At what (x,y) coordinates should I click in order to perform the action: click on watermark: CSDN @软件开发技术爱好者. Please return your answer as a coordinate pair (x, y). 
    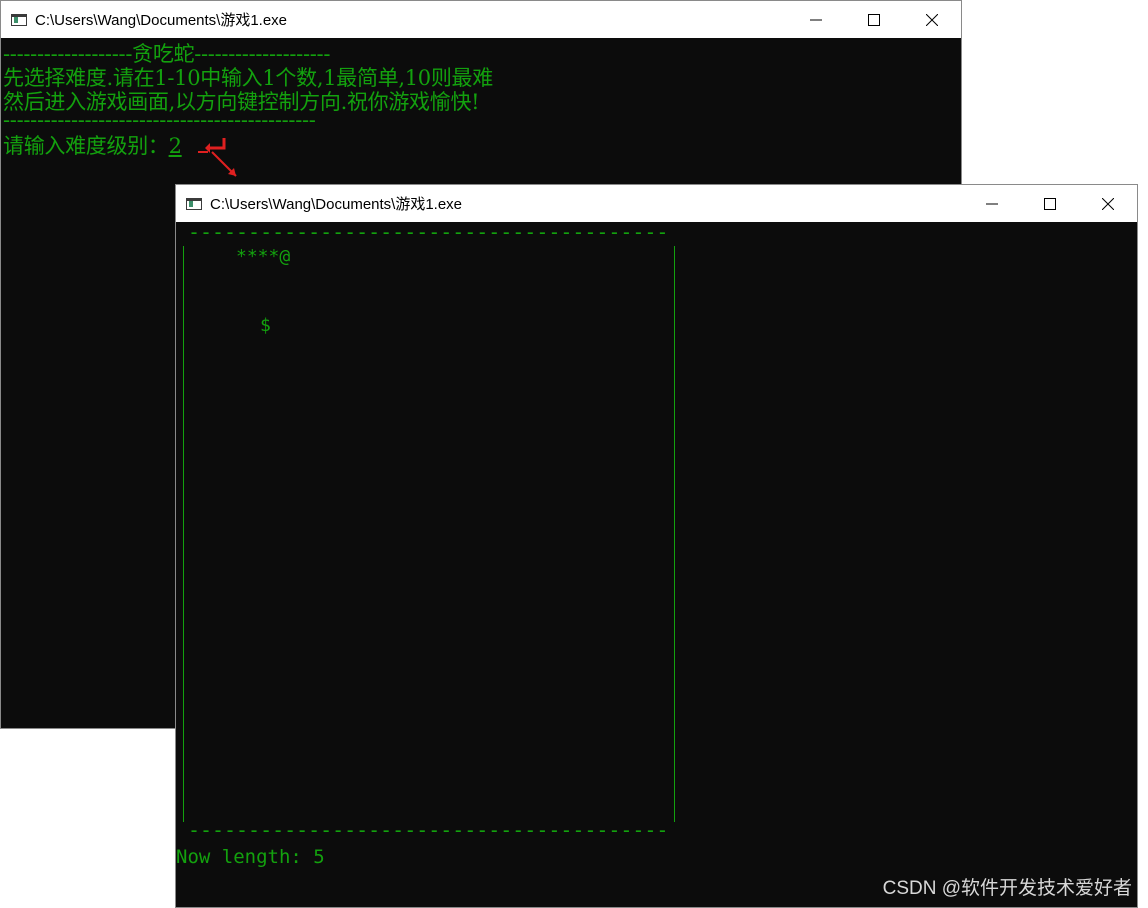
    Looking at the image, I should click on (1007, 888).